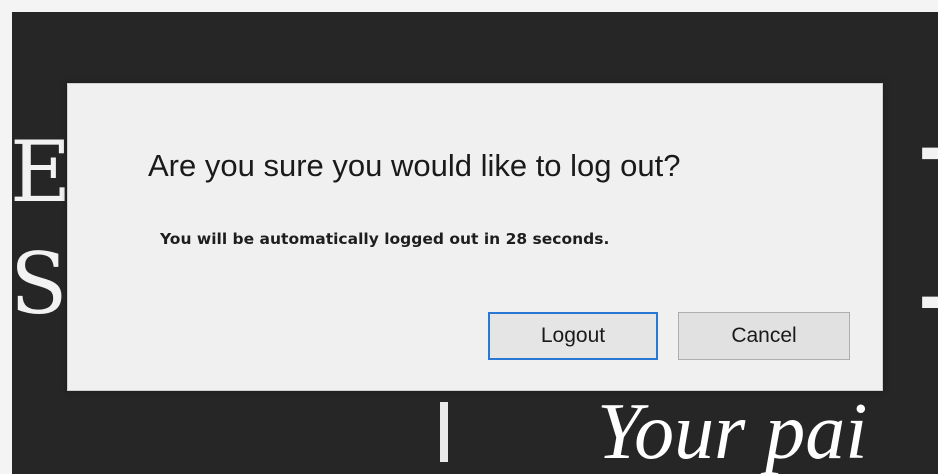  Describe the element at coordinates (924, 232) in the screenshot. I see `background-large-letter: E` at that location.